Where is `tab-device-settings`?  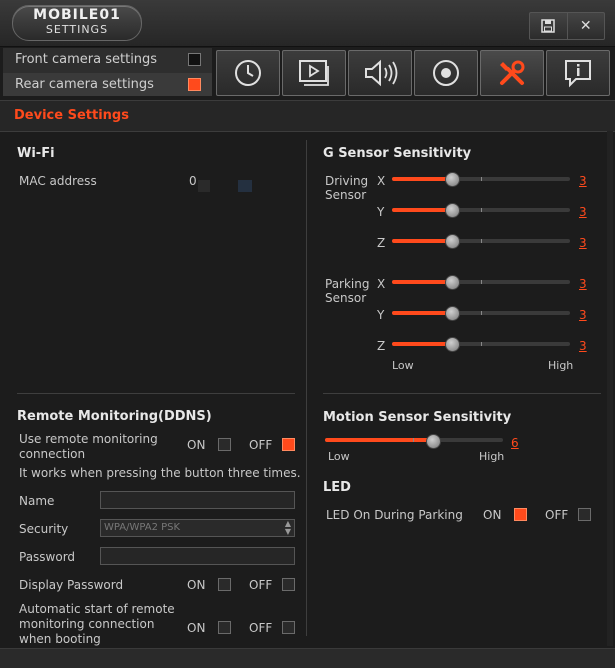 tab-device-settings is located at coordinates (512, 73).